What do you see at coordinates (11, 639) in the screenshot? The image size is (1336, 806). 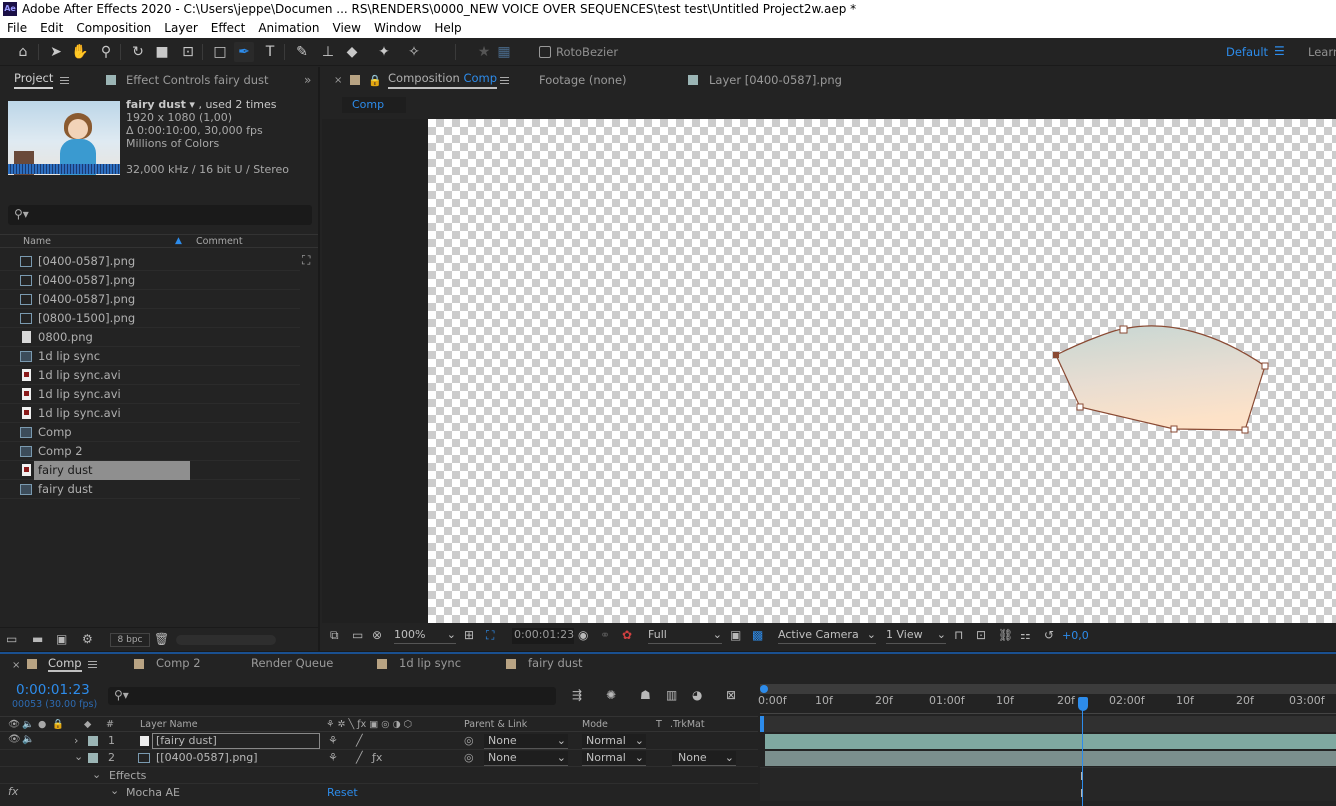 I see `interpret-footage-icon: ▭` at bounding box center [11, 639].